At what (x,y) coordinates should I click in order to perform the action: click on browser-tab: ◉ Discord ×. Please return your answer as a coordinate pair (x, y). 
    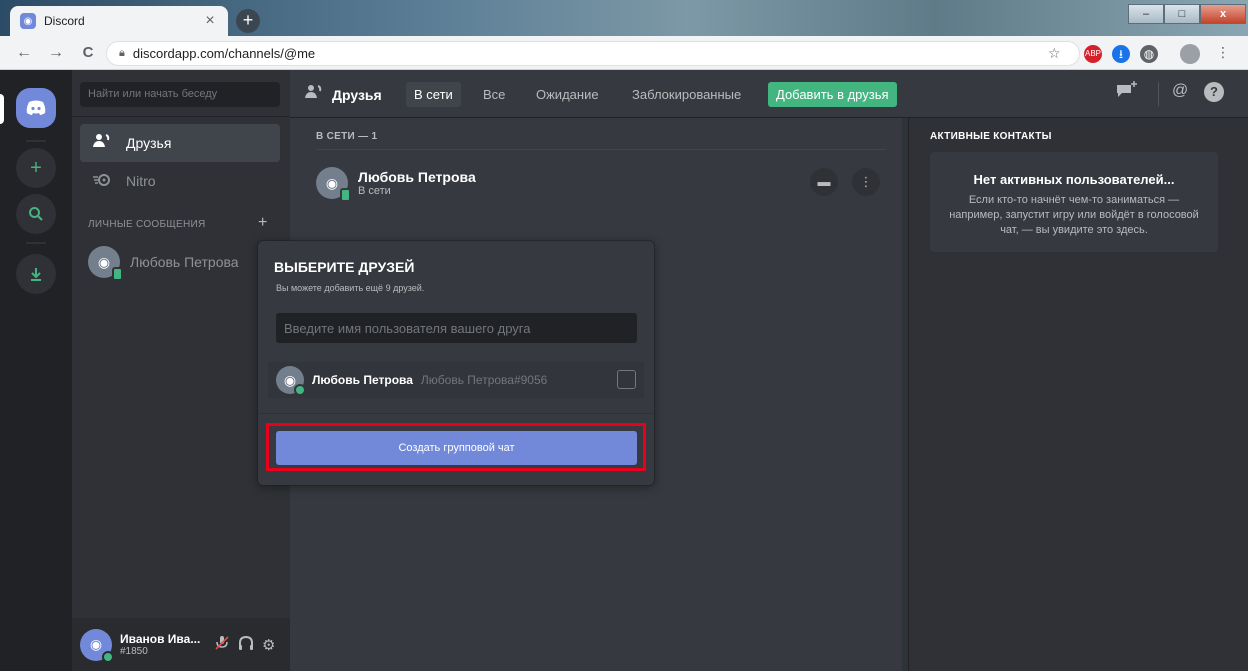
    Looking at the image, I should click on (119, 21).